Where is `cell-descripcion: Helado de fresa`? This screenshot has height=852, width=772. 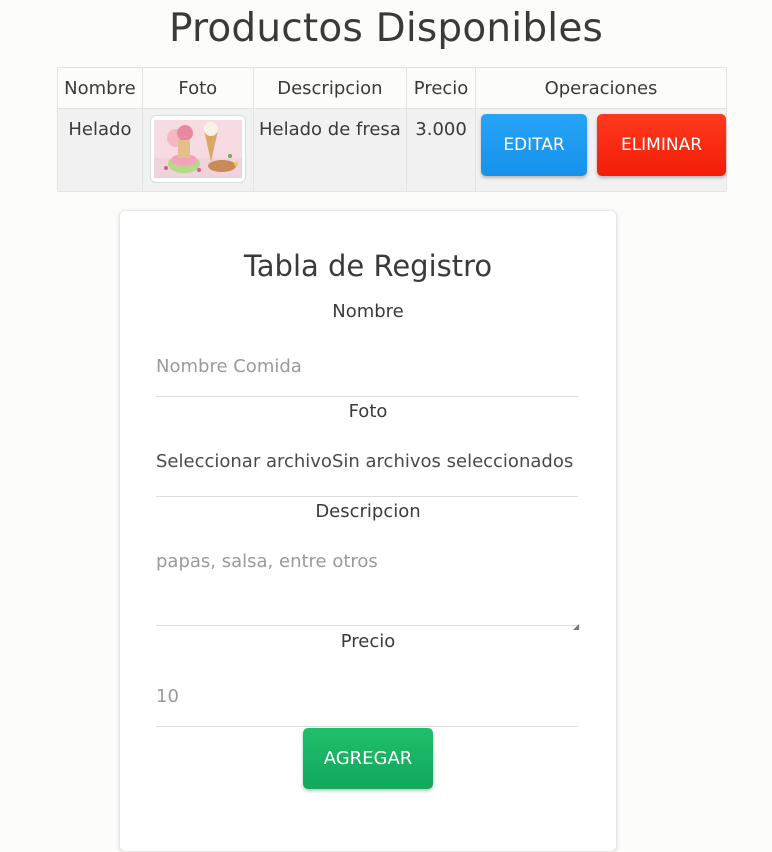 cell-descripcion: Helado de fresa is located at coordinates (330, 150).